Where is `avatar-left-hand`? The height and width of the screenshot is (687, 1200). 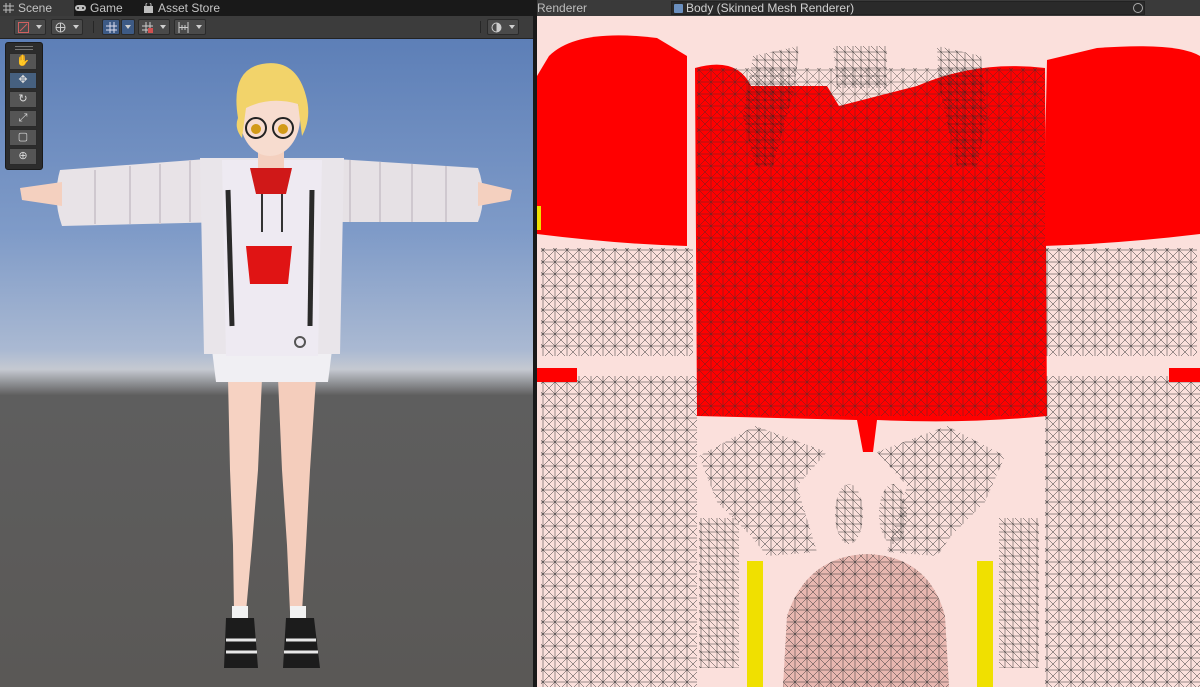 avatar-left-hand is located at coordinates (41, 194).